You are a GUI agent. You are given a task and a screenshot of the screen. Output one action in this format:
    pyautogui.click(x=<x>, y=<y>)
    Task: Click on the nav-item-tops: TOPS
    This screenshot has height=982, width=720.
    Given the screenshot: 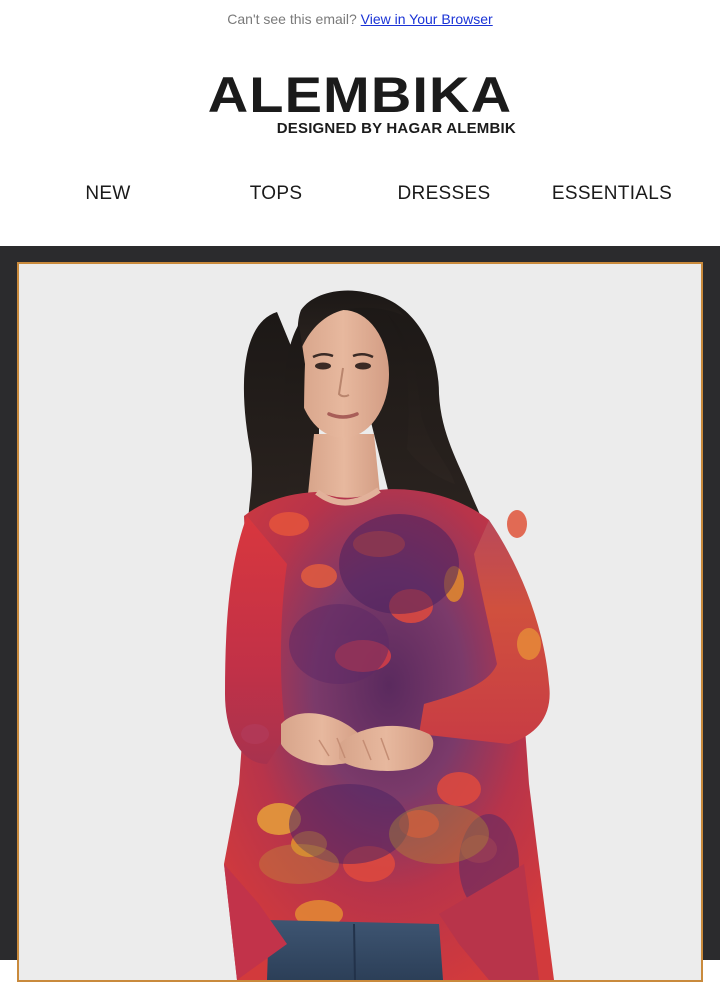 What is the action you would take?
    pyautogui.click(x=276, y=194)
    